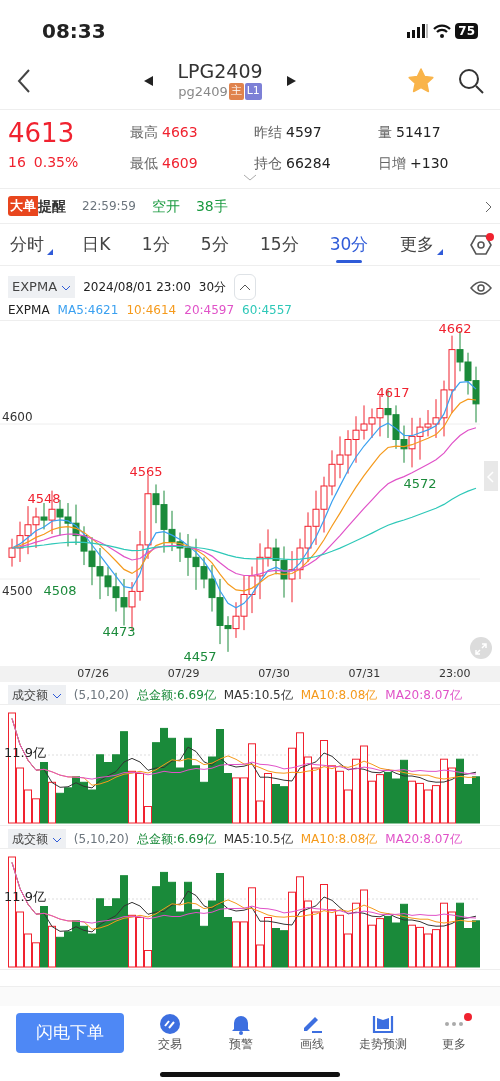 The width and height of the screenshot is (500, 1081). What do you see at coordinates (442, 31) in the screenshot?
I see `wifi-icon` at bounding box center [442, 31].